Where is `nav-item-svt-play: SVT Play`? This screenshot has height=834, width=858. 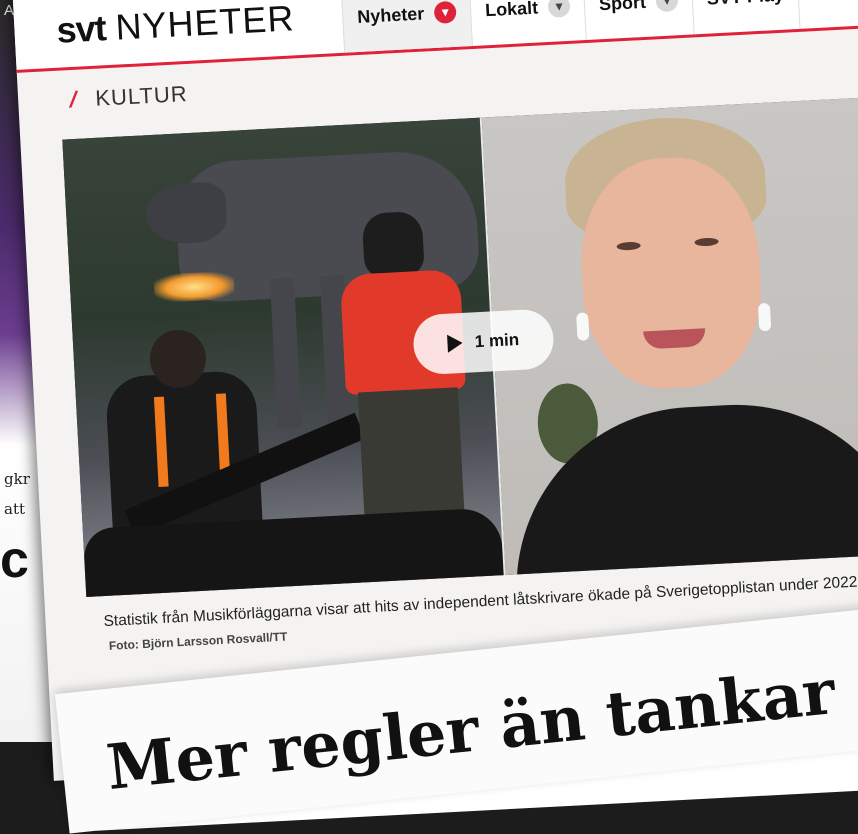 nav-item-svt-play: SVT Play is located at coordinates (745, 17).